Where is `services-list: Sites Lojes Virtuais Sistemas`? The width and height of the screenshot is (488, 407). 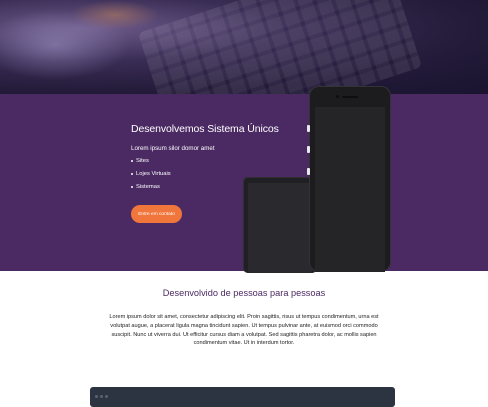 services-list: Sites Lojes Virtuais Sistemas is located at coordinates (151, 177).